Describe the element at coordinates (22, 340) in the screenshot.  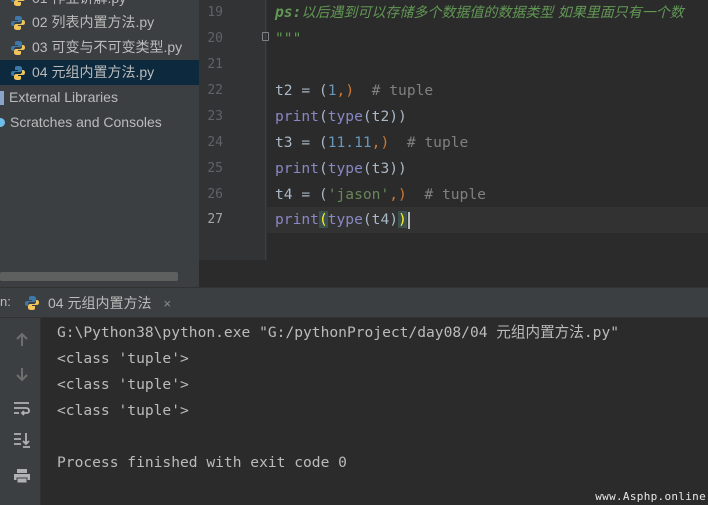
I see `up-arrow-icon` at that location.